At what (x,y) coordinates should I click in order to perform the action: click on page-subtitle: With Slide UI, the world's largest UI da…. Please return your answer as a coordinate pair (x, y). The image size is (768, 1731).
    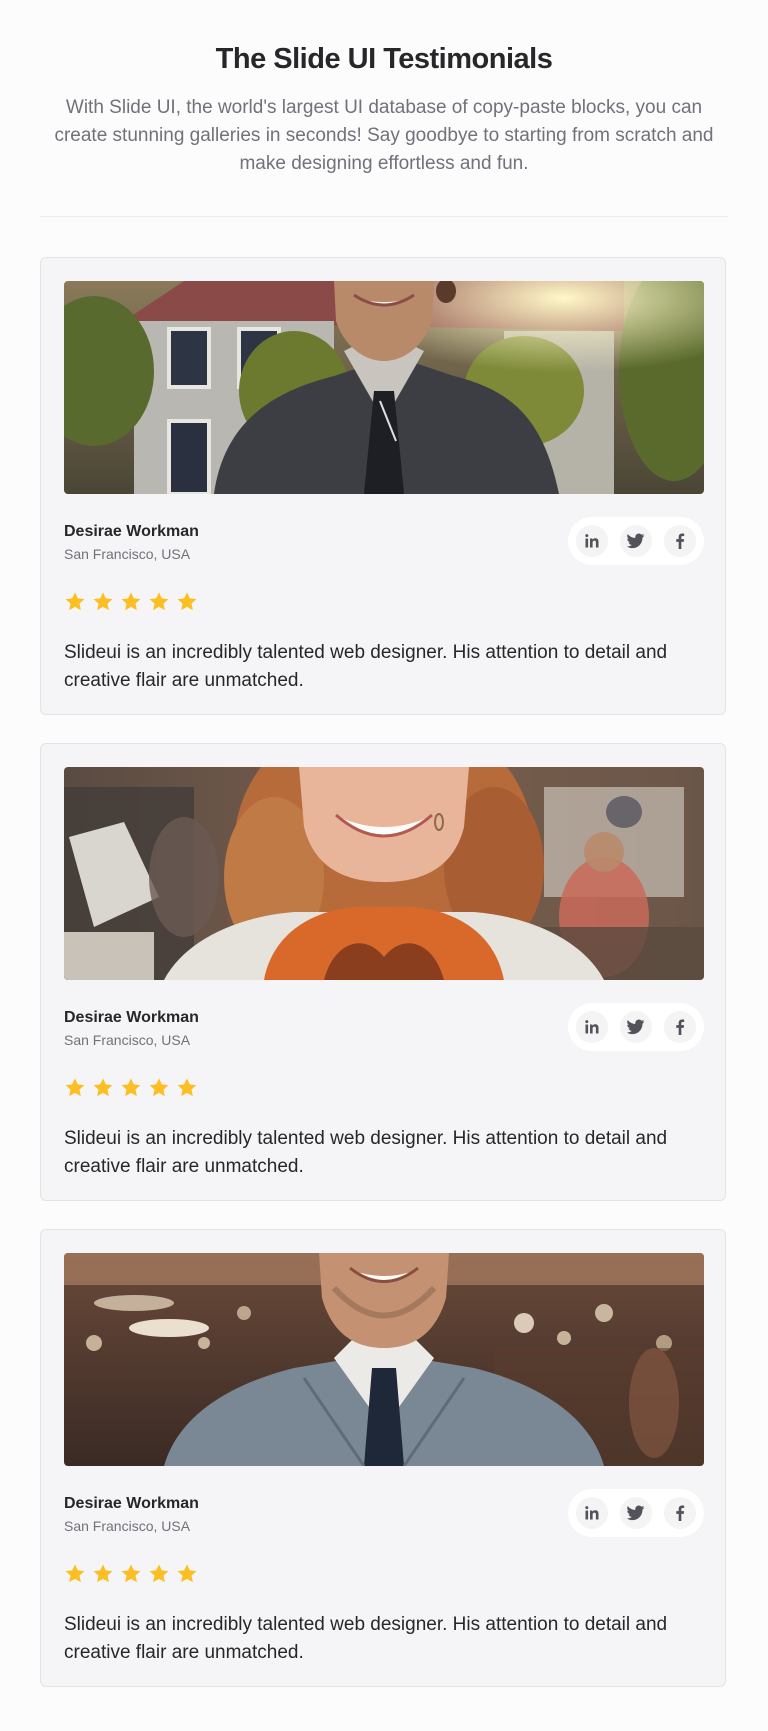
    Looking at the image, I should click on (384, 135).